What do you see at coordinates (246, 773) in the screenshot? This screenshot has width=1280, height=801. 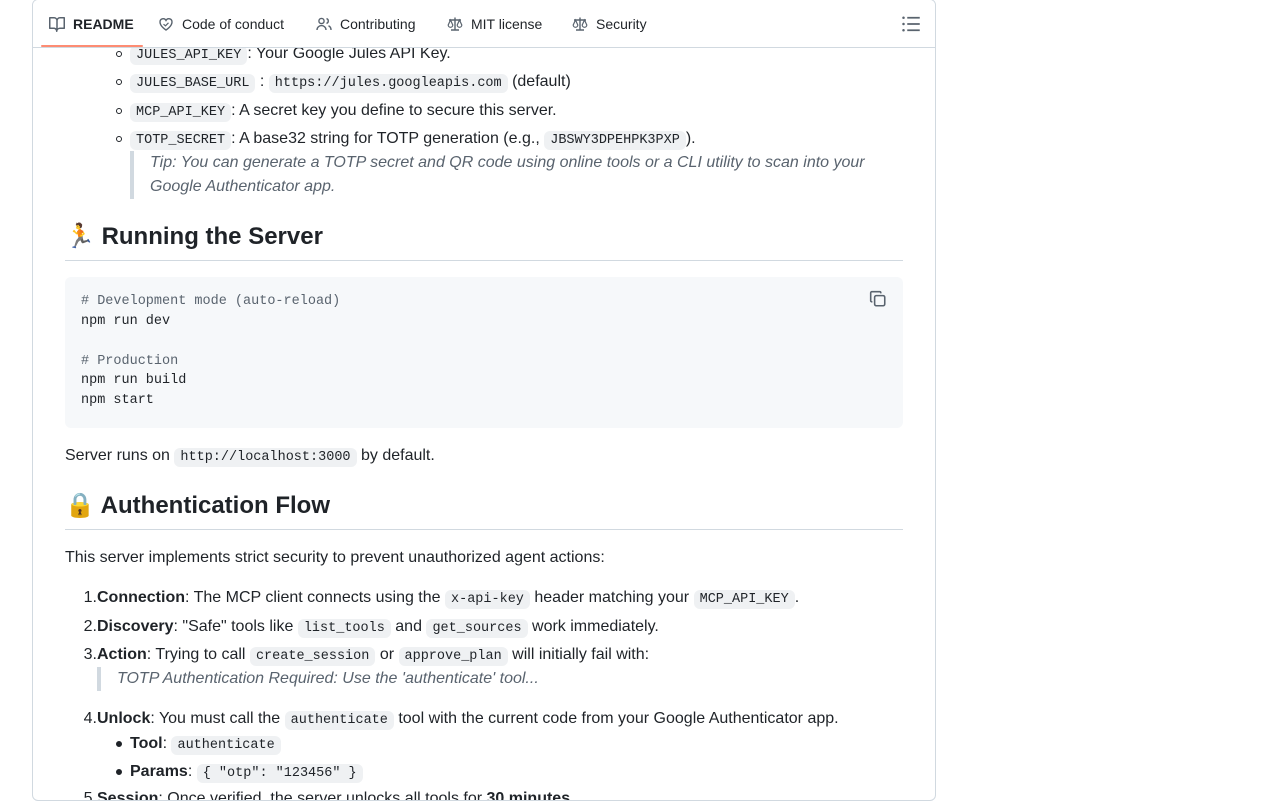 I see `sub-item-params: Params: { "otp": "123456" }` at bounding box center [246, 773].